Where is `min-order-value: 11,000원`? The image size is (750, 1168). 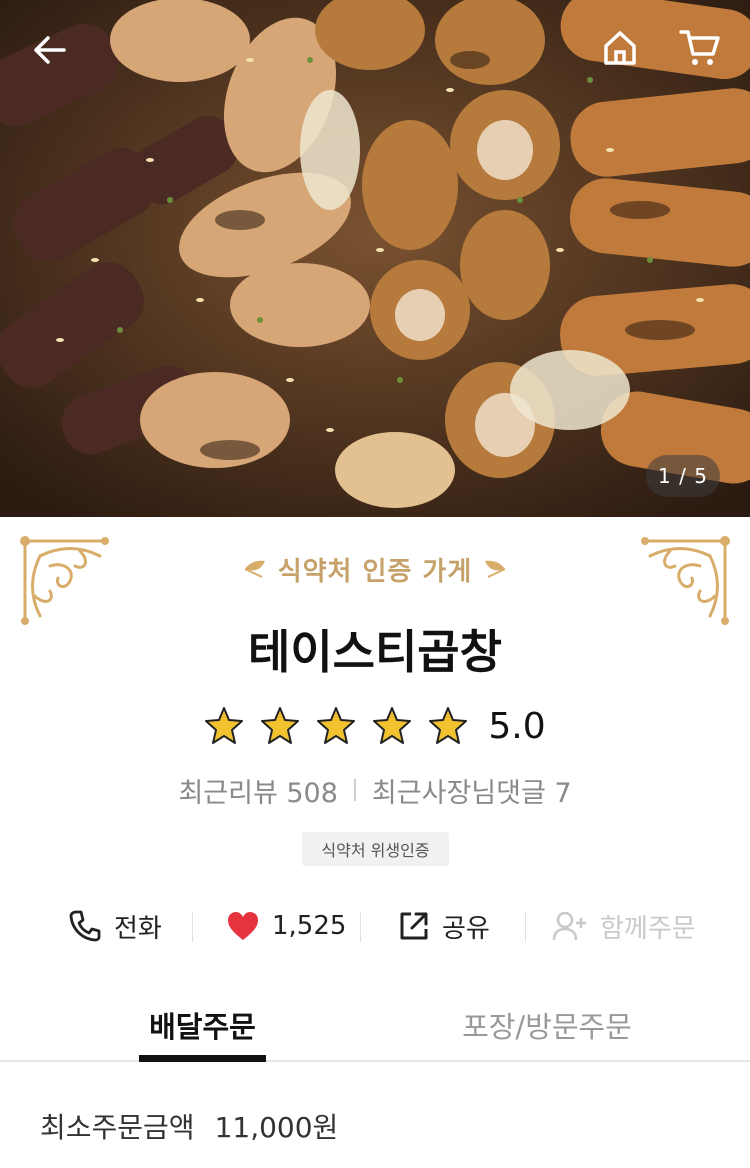 min-order-value: 11,000원 is located at coordinates (276, 1127).